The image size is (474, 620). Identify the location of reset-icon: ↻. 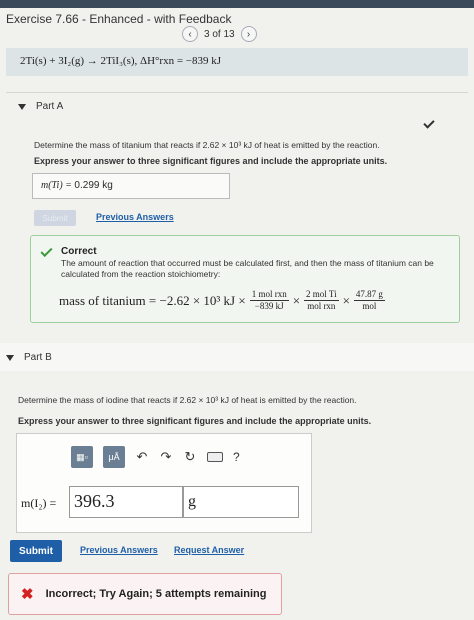
(190, 457).